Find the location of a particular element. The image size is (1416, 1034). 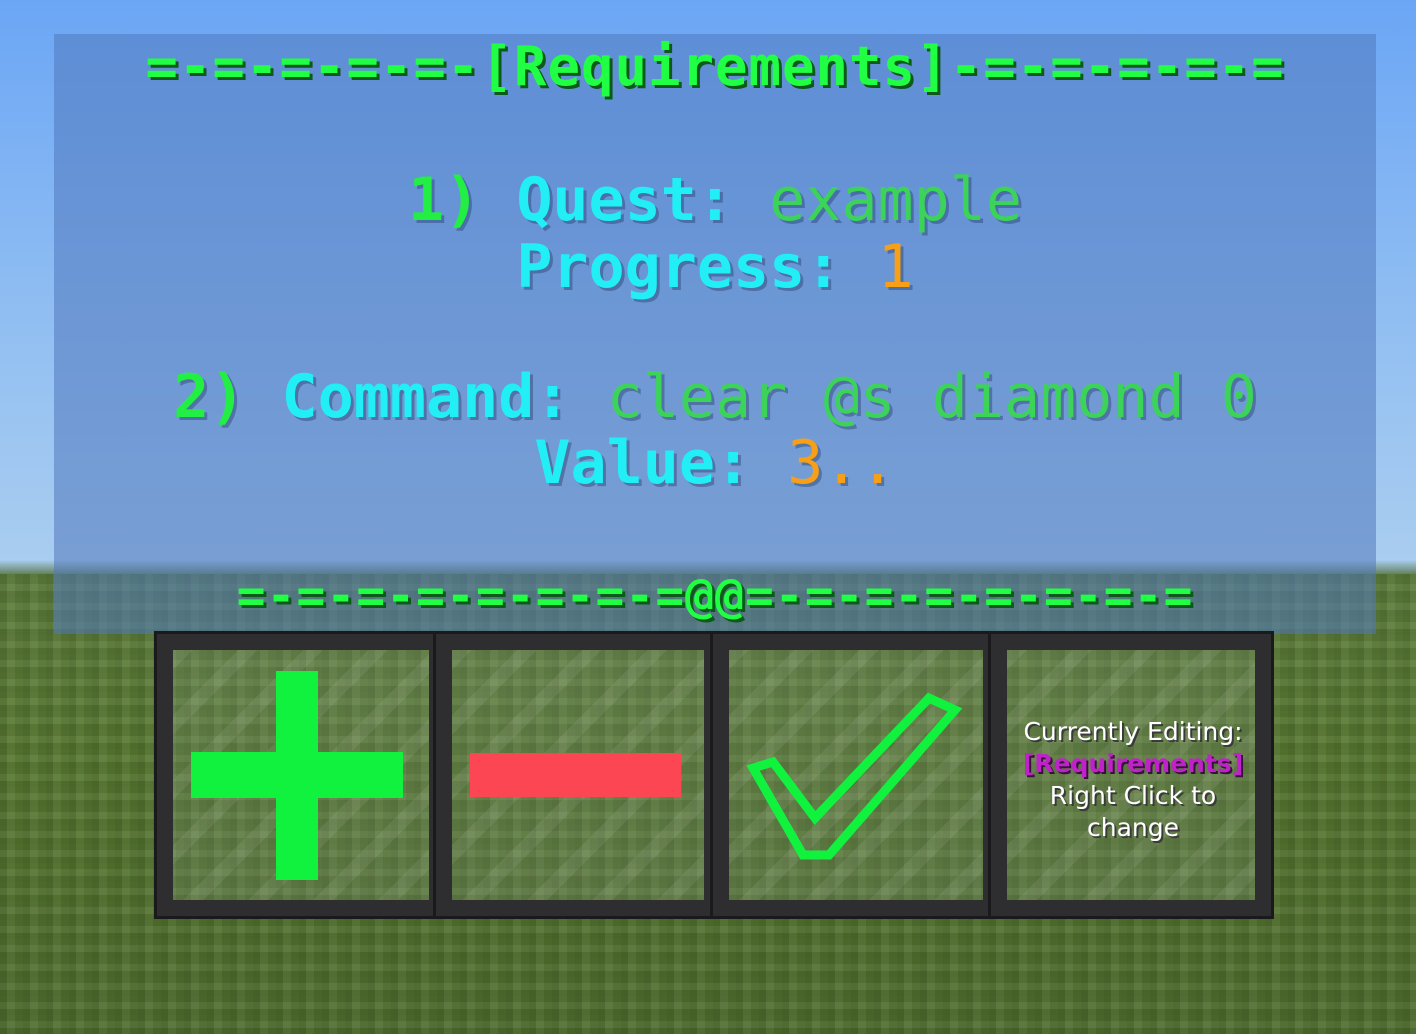

requirement-2-type-value: clear @s diamond 0 is located at coordinates (931, 397).